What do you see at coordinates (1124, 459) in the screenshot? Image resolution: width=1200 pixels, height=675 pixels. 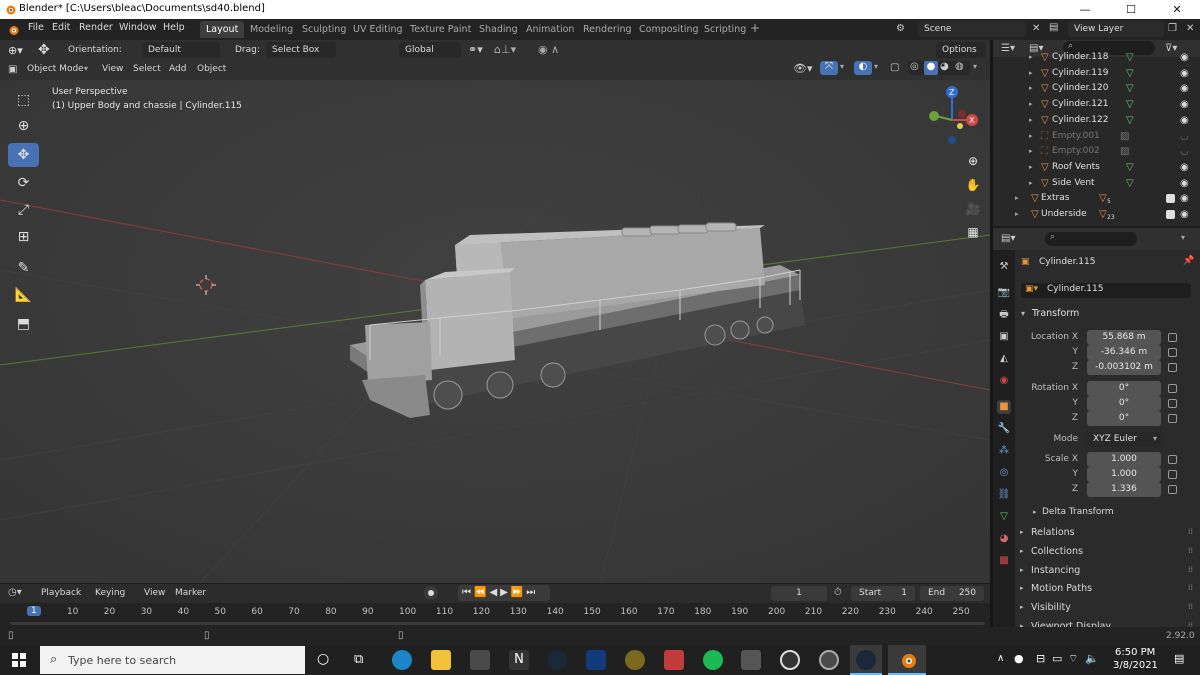 I see `scale-x-field: 1.000` at bounding box center [1124, 459].